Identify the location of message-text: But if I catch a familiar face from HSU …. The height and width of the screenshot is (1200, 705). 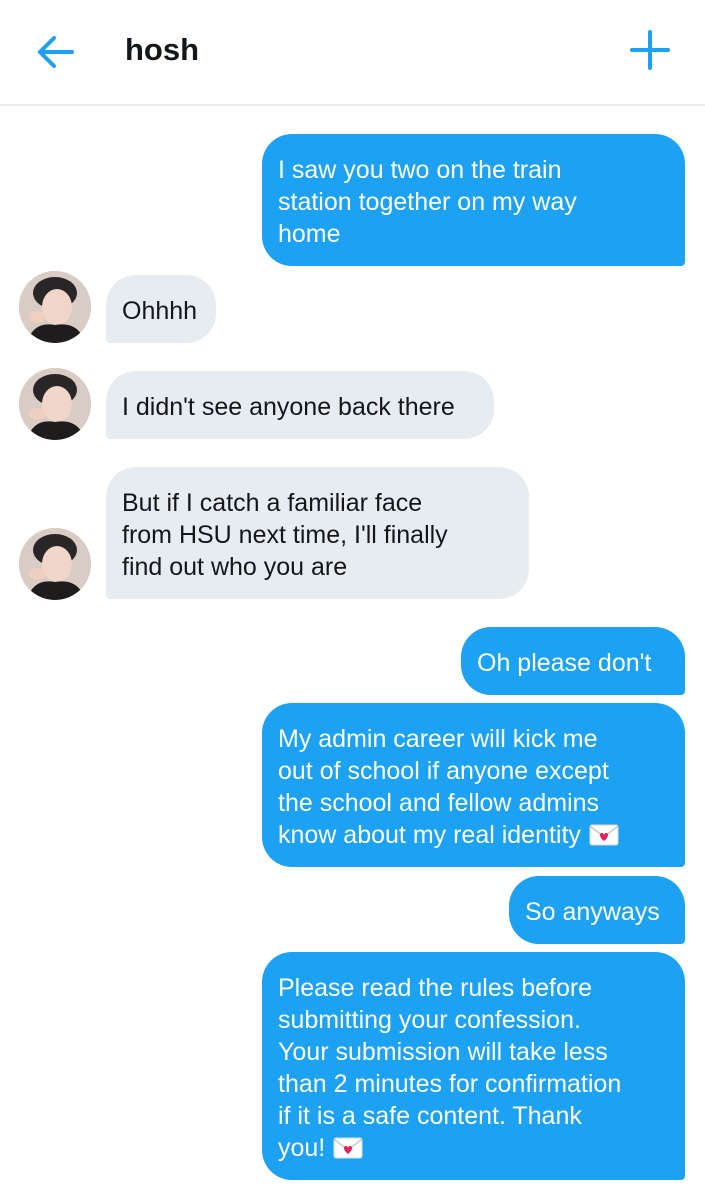
(285, 535).